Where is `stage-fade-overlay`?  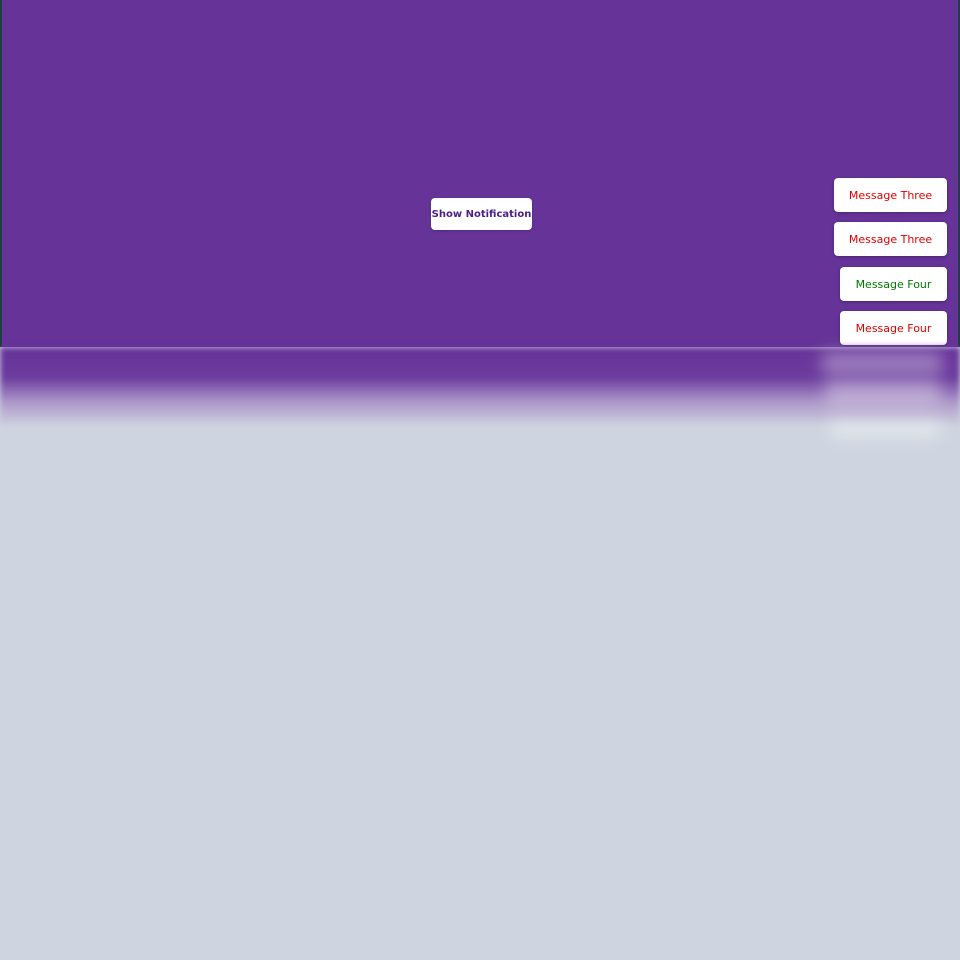
stage-fade-overlay is located at coordinates (480, 397).